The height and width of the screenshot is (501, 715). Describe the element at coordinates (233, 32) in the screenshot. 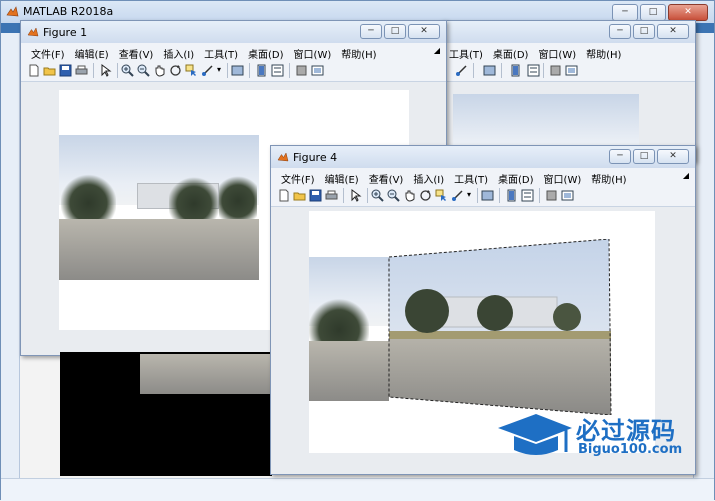

I see `figure-1-titlebar: Figure 1 ─ □ ✕` at that location.